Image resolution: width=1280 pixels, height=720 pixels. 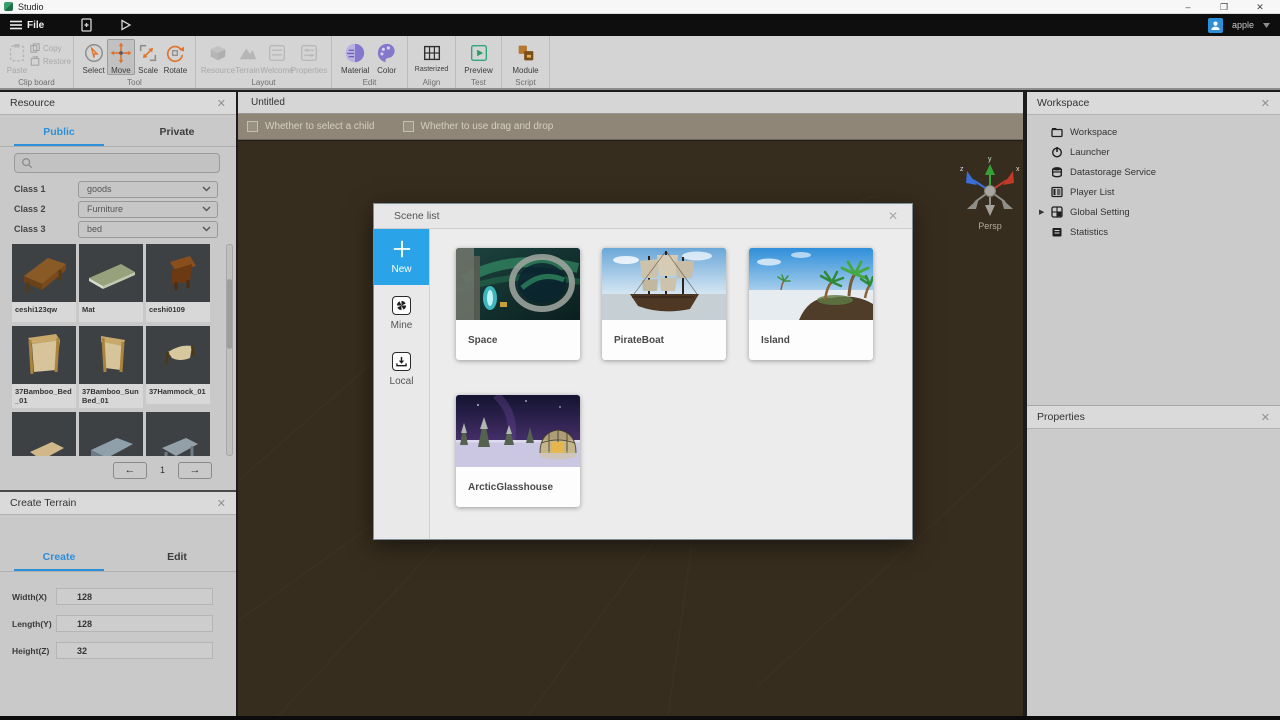 I want to click on tree-item-datastorage: Datastorage Service, so click(x=1153, y=172).